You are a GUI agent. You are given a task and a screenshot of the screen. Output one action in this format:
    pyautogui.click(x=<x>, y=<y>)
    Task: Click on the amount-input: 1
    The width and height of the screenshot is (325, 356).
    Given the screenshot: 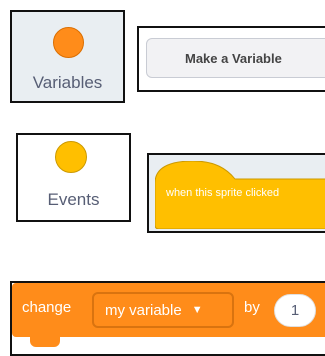 What is the action you would take?
    pyautogui.click(x=295, y=310)
    